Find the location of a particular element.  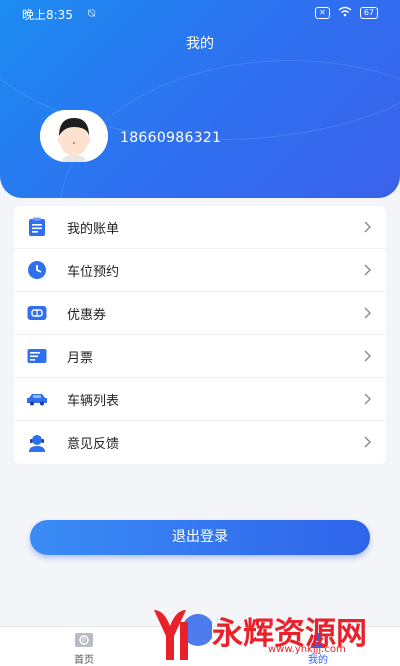

watermark-logo is located at coordinates (183, 635).